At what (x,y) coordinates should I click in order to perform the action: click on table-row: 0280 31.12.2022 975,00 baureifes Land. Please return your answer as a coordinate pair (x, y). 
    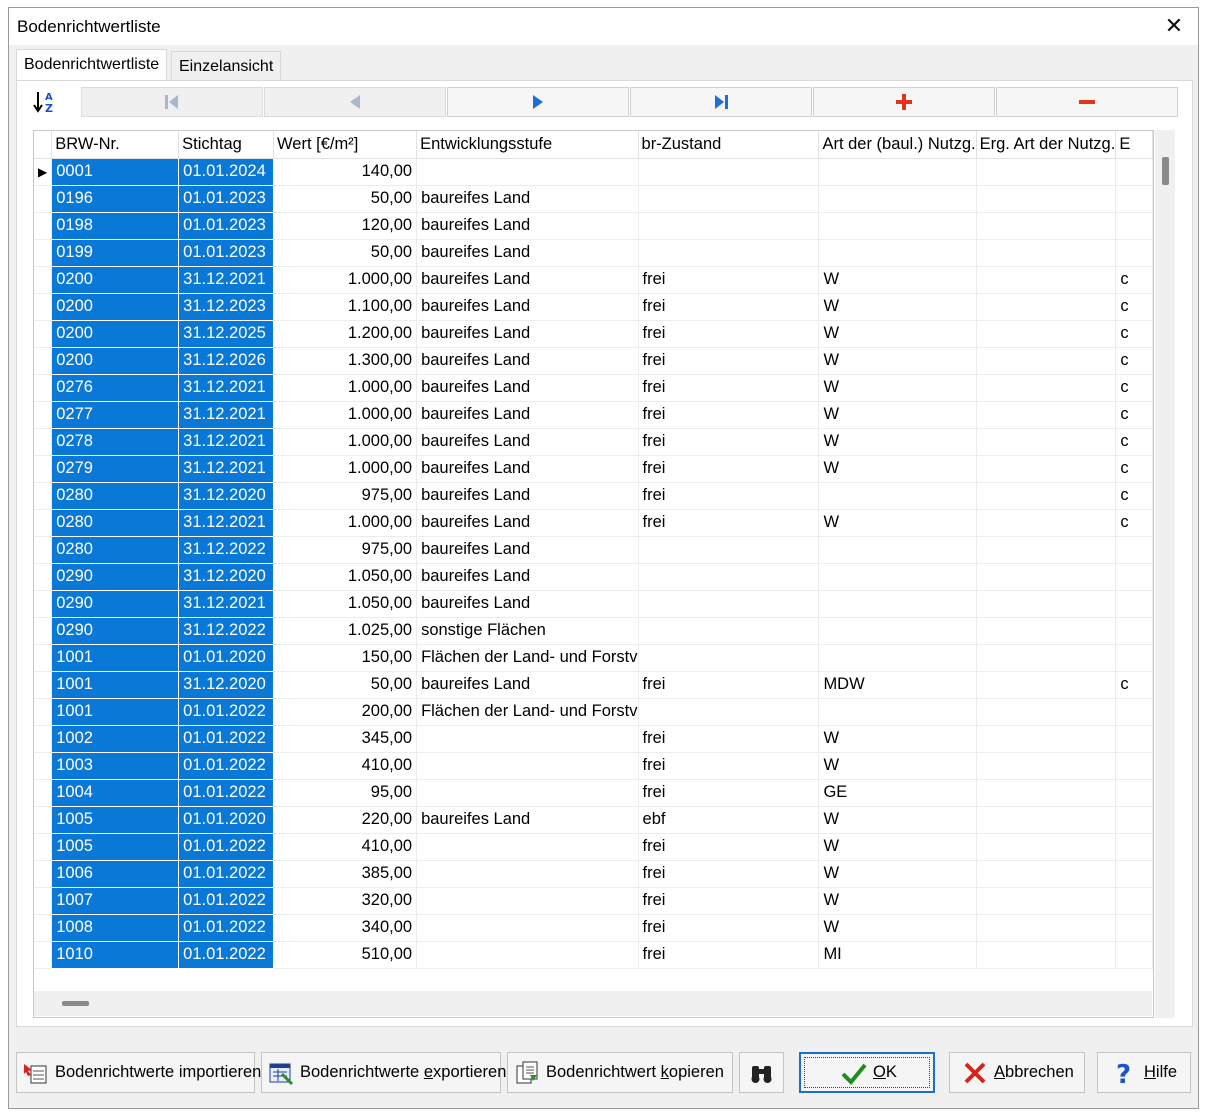
    Looking at the image, I should click on (593, 550).